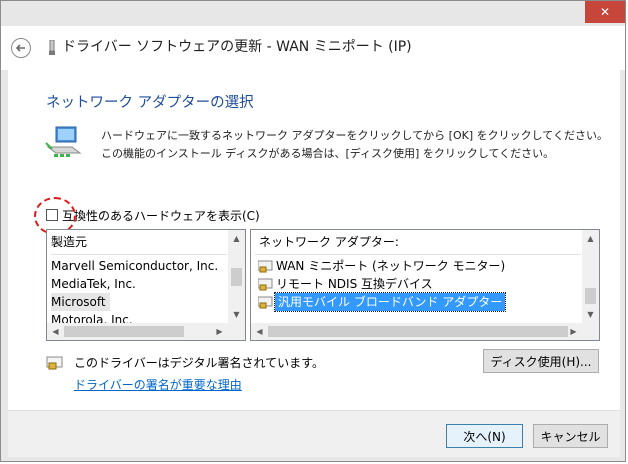 The image size is (628, 464). What do you see at coordinates (590, 276) in the screenshot?
I see `adapter-vertical-scrollbar: ▲ ▼` at bounding box center [590, 276].